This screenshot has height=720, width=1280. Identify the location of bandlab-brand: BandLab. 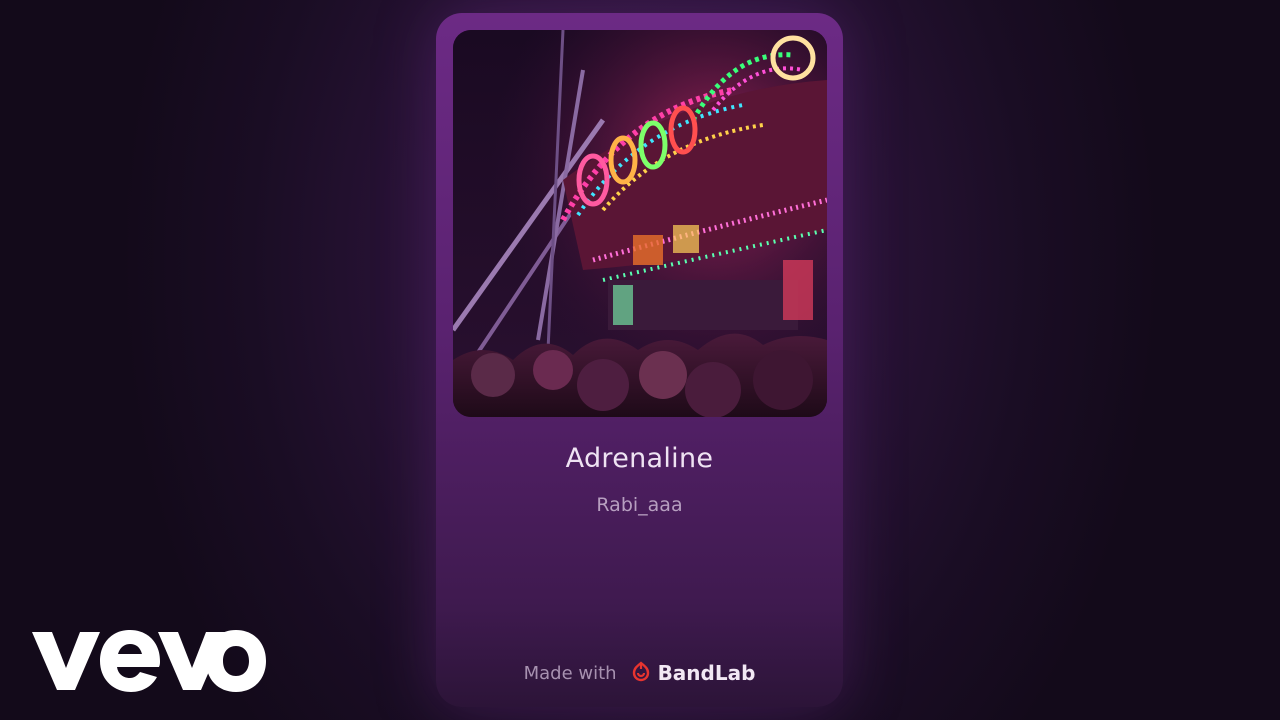
(692, 673).